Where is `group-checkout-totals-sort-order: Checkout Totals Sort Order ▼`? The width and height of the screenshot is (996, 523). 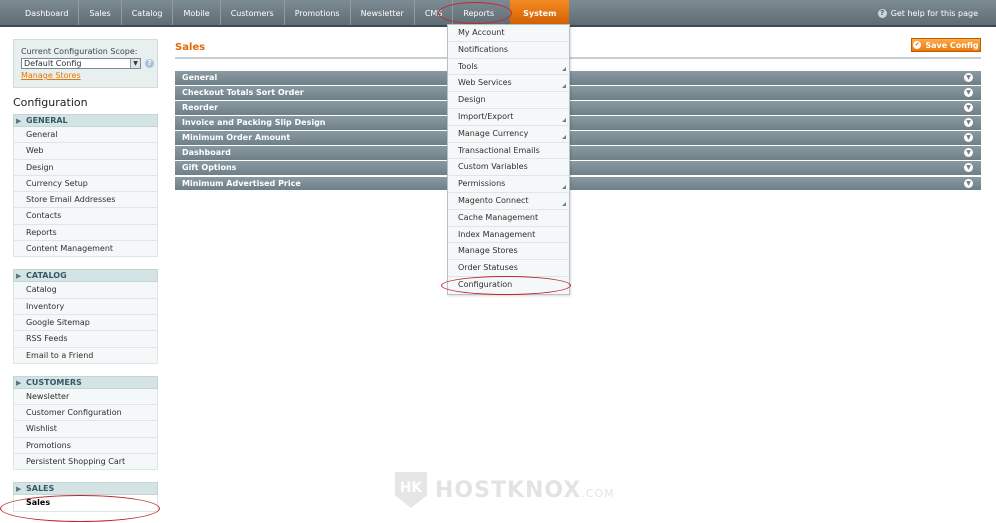 group-checkout-totals-sort-order: Checkout Totals Sort Order ▼ is located at coordinates (578, 93).